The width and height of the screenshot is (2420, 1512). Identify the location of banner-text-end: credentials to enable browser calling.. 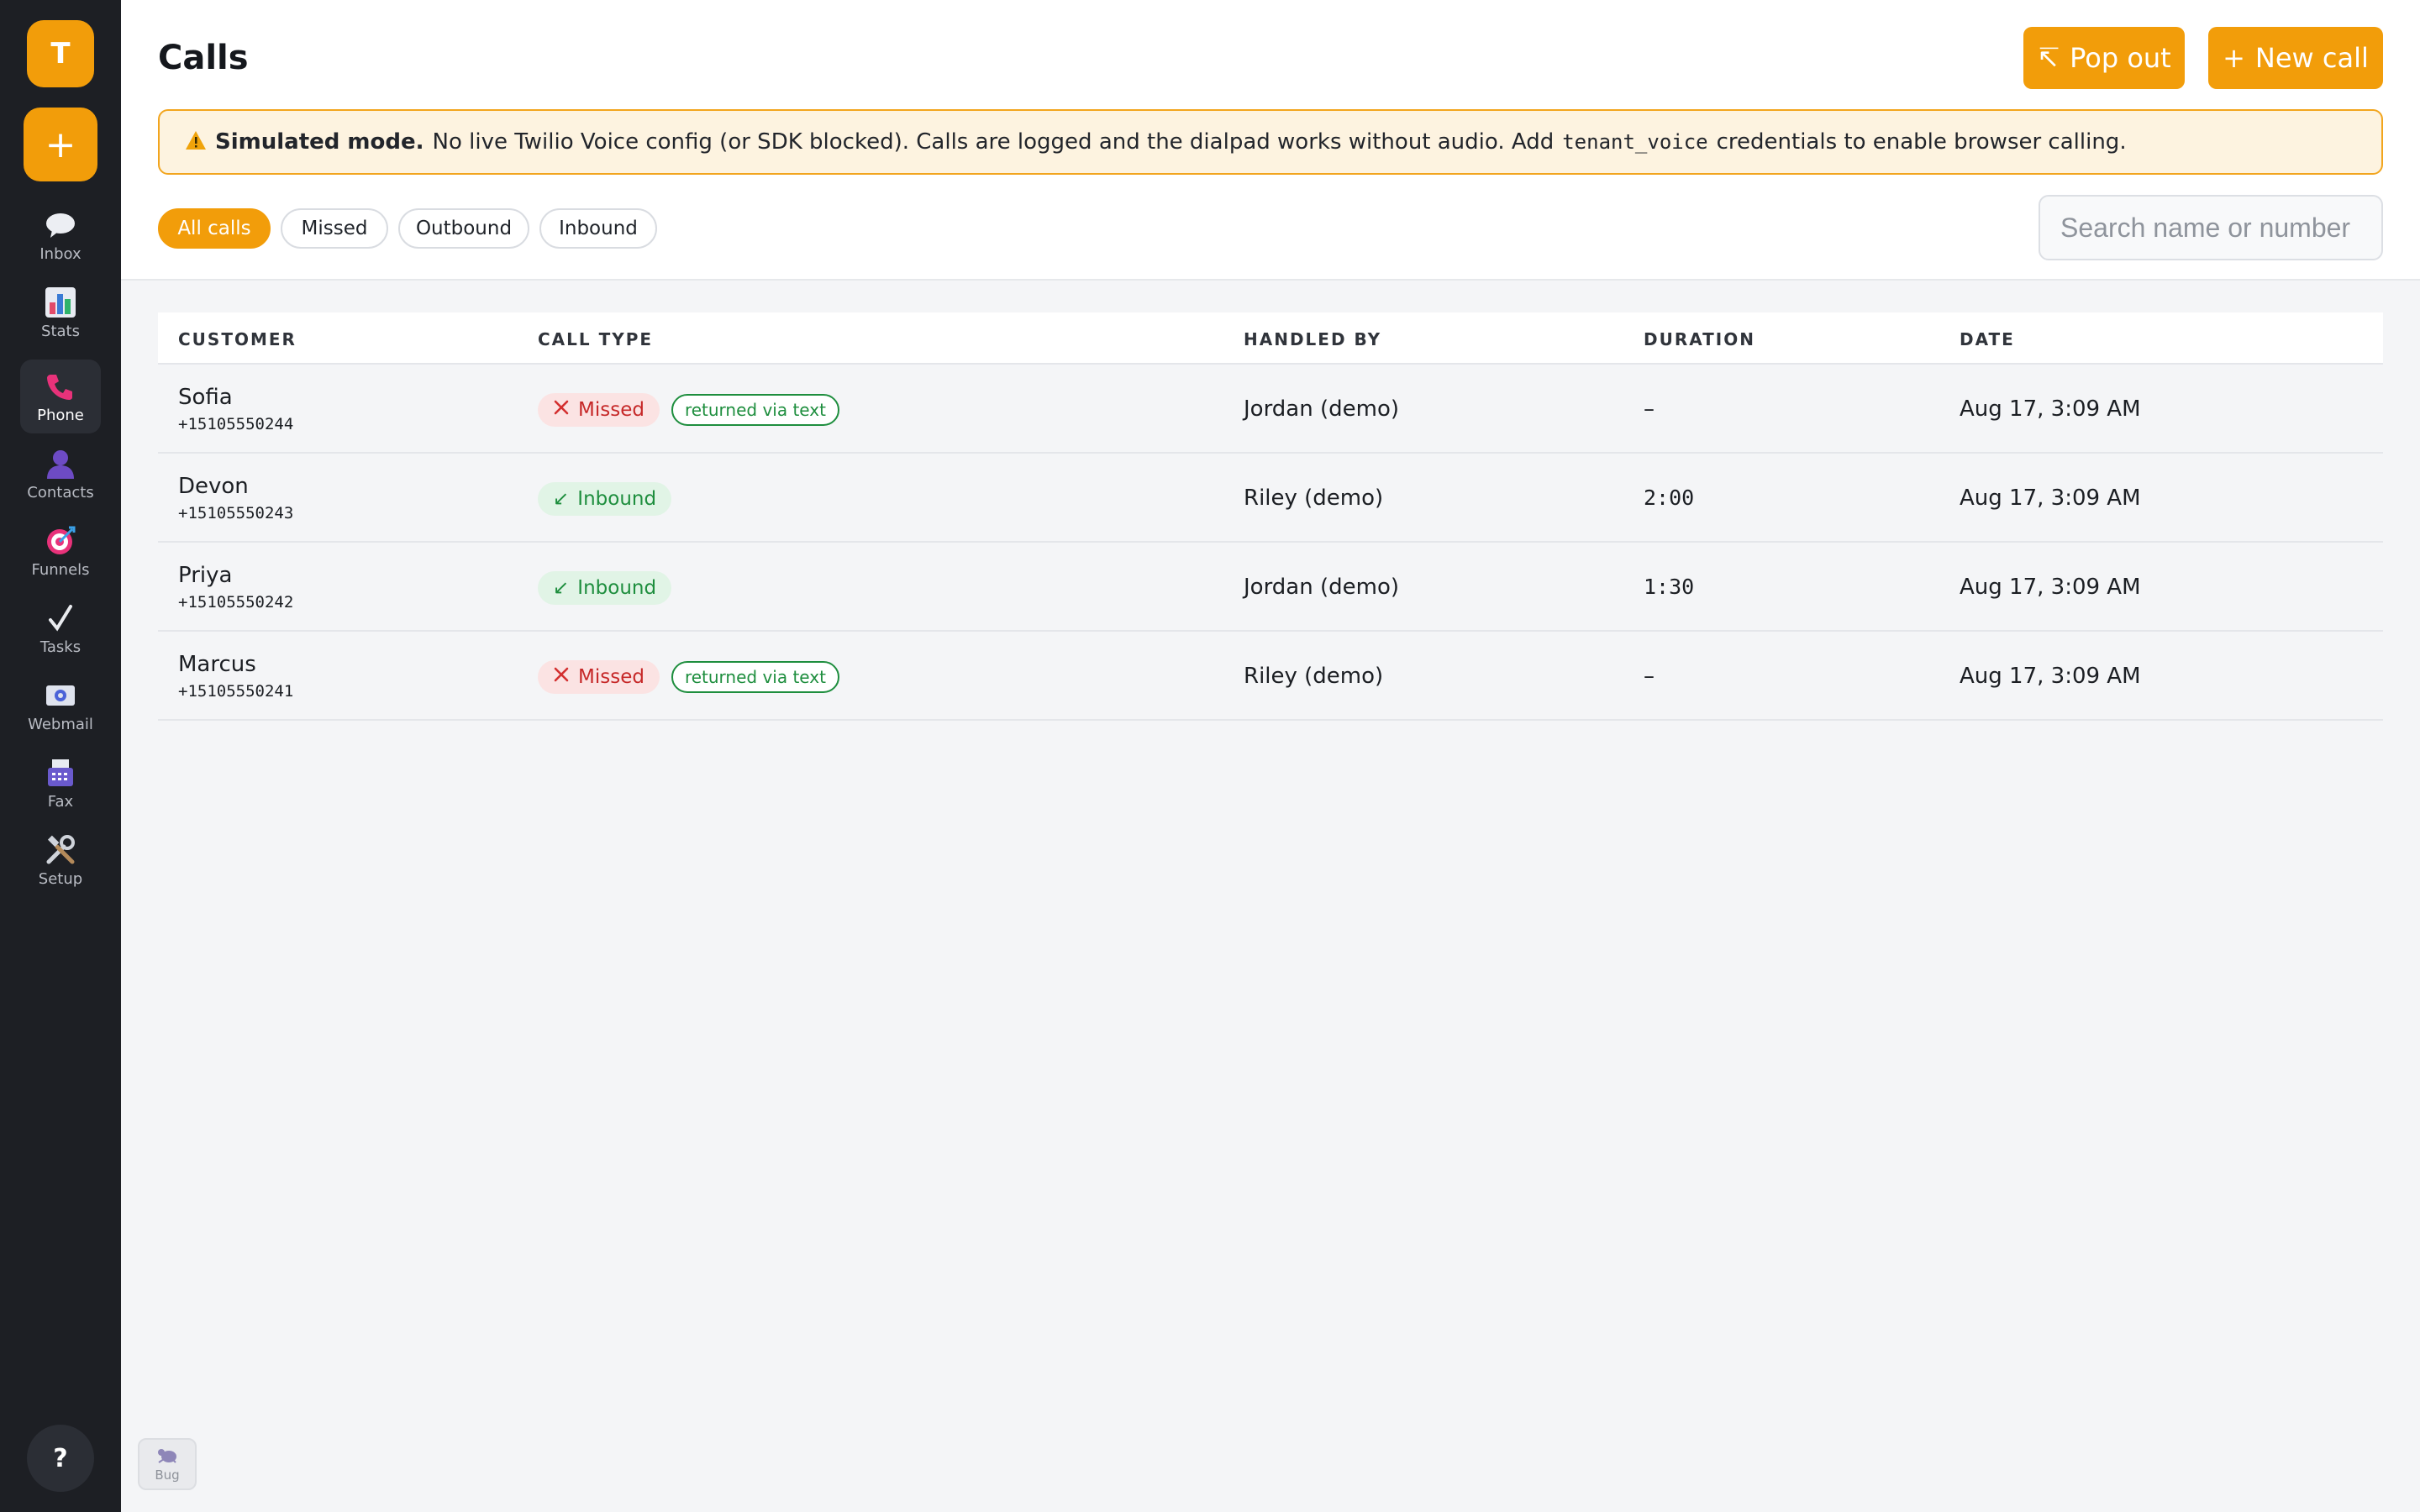
(1922, 142).